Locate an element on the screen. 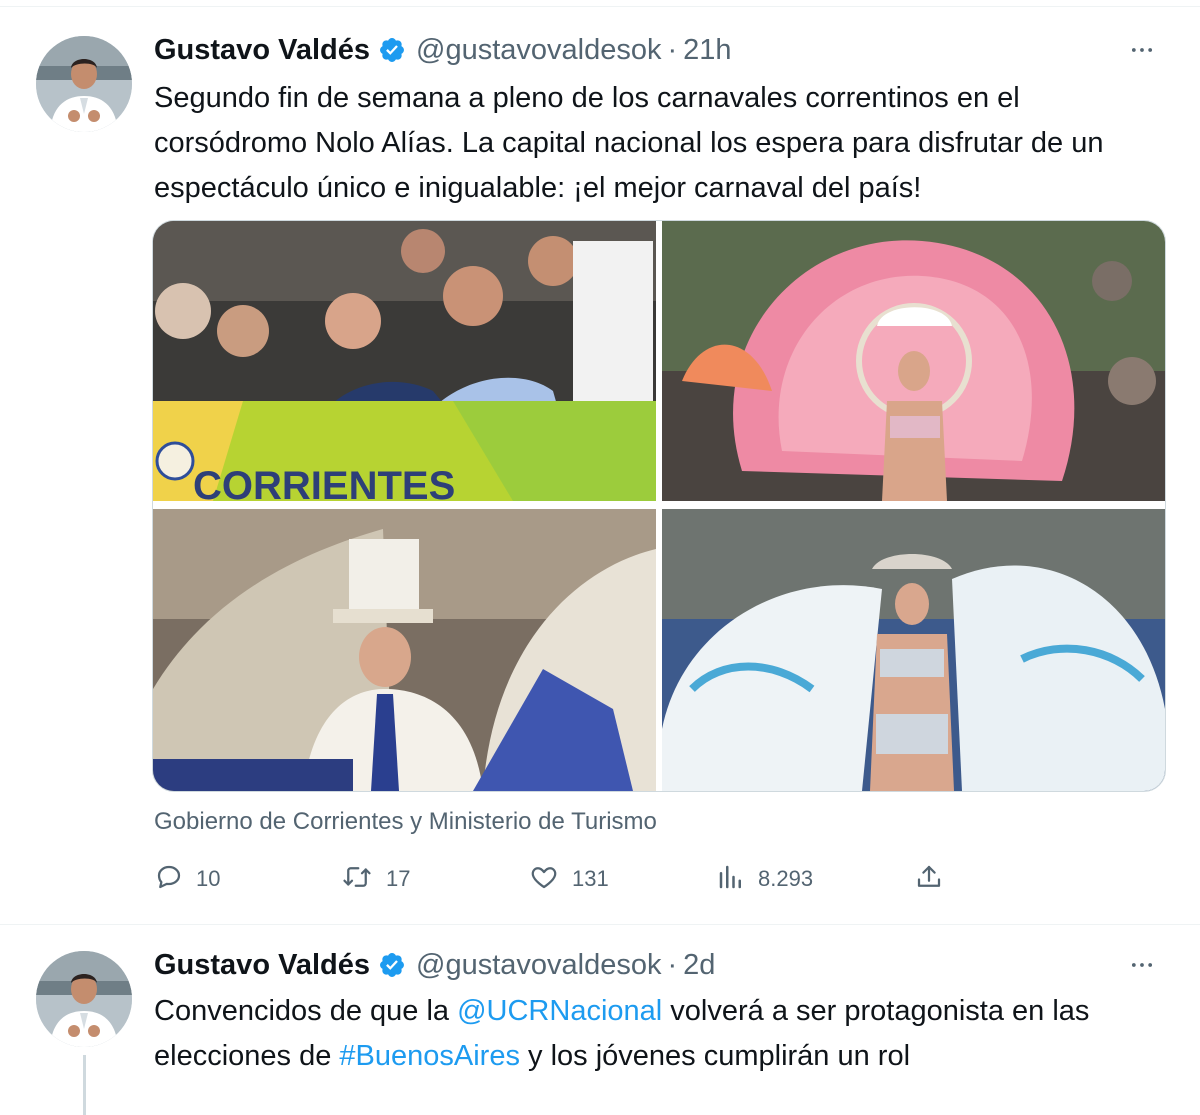 This screenshot has height=1115, width=1200. view-count: 8.293 is located at coordinates (786, 878).